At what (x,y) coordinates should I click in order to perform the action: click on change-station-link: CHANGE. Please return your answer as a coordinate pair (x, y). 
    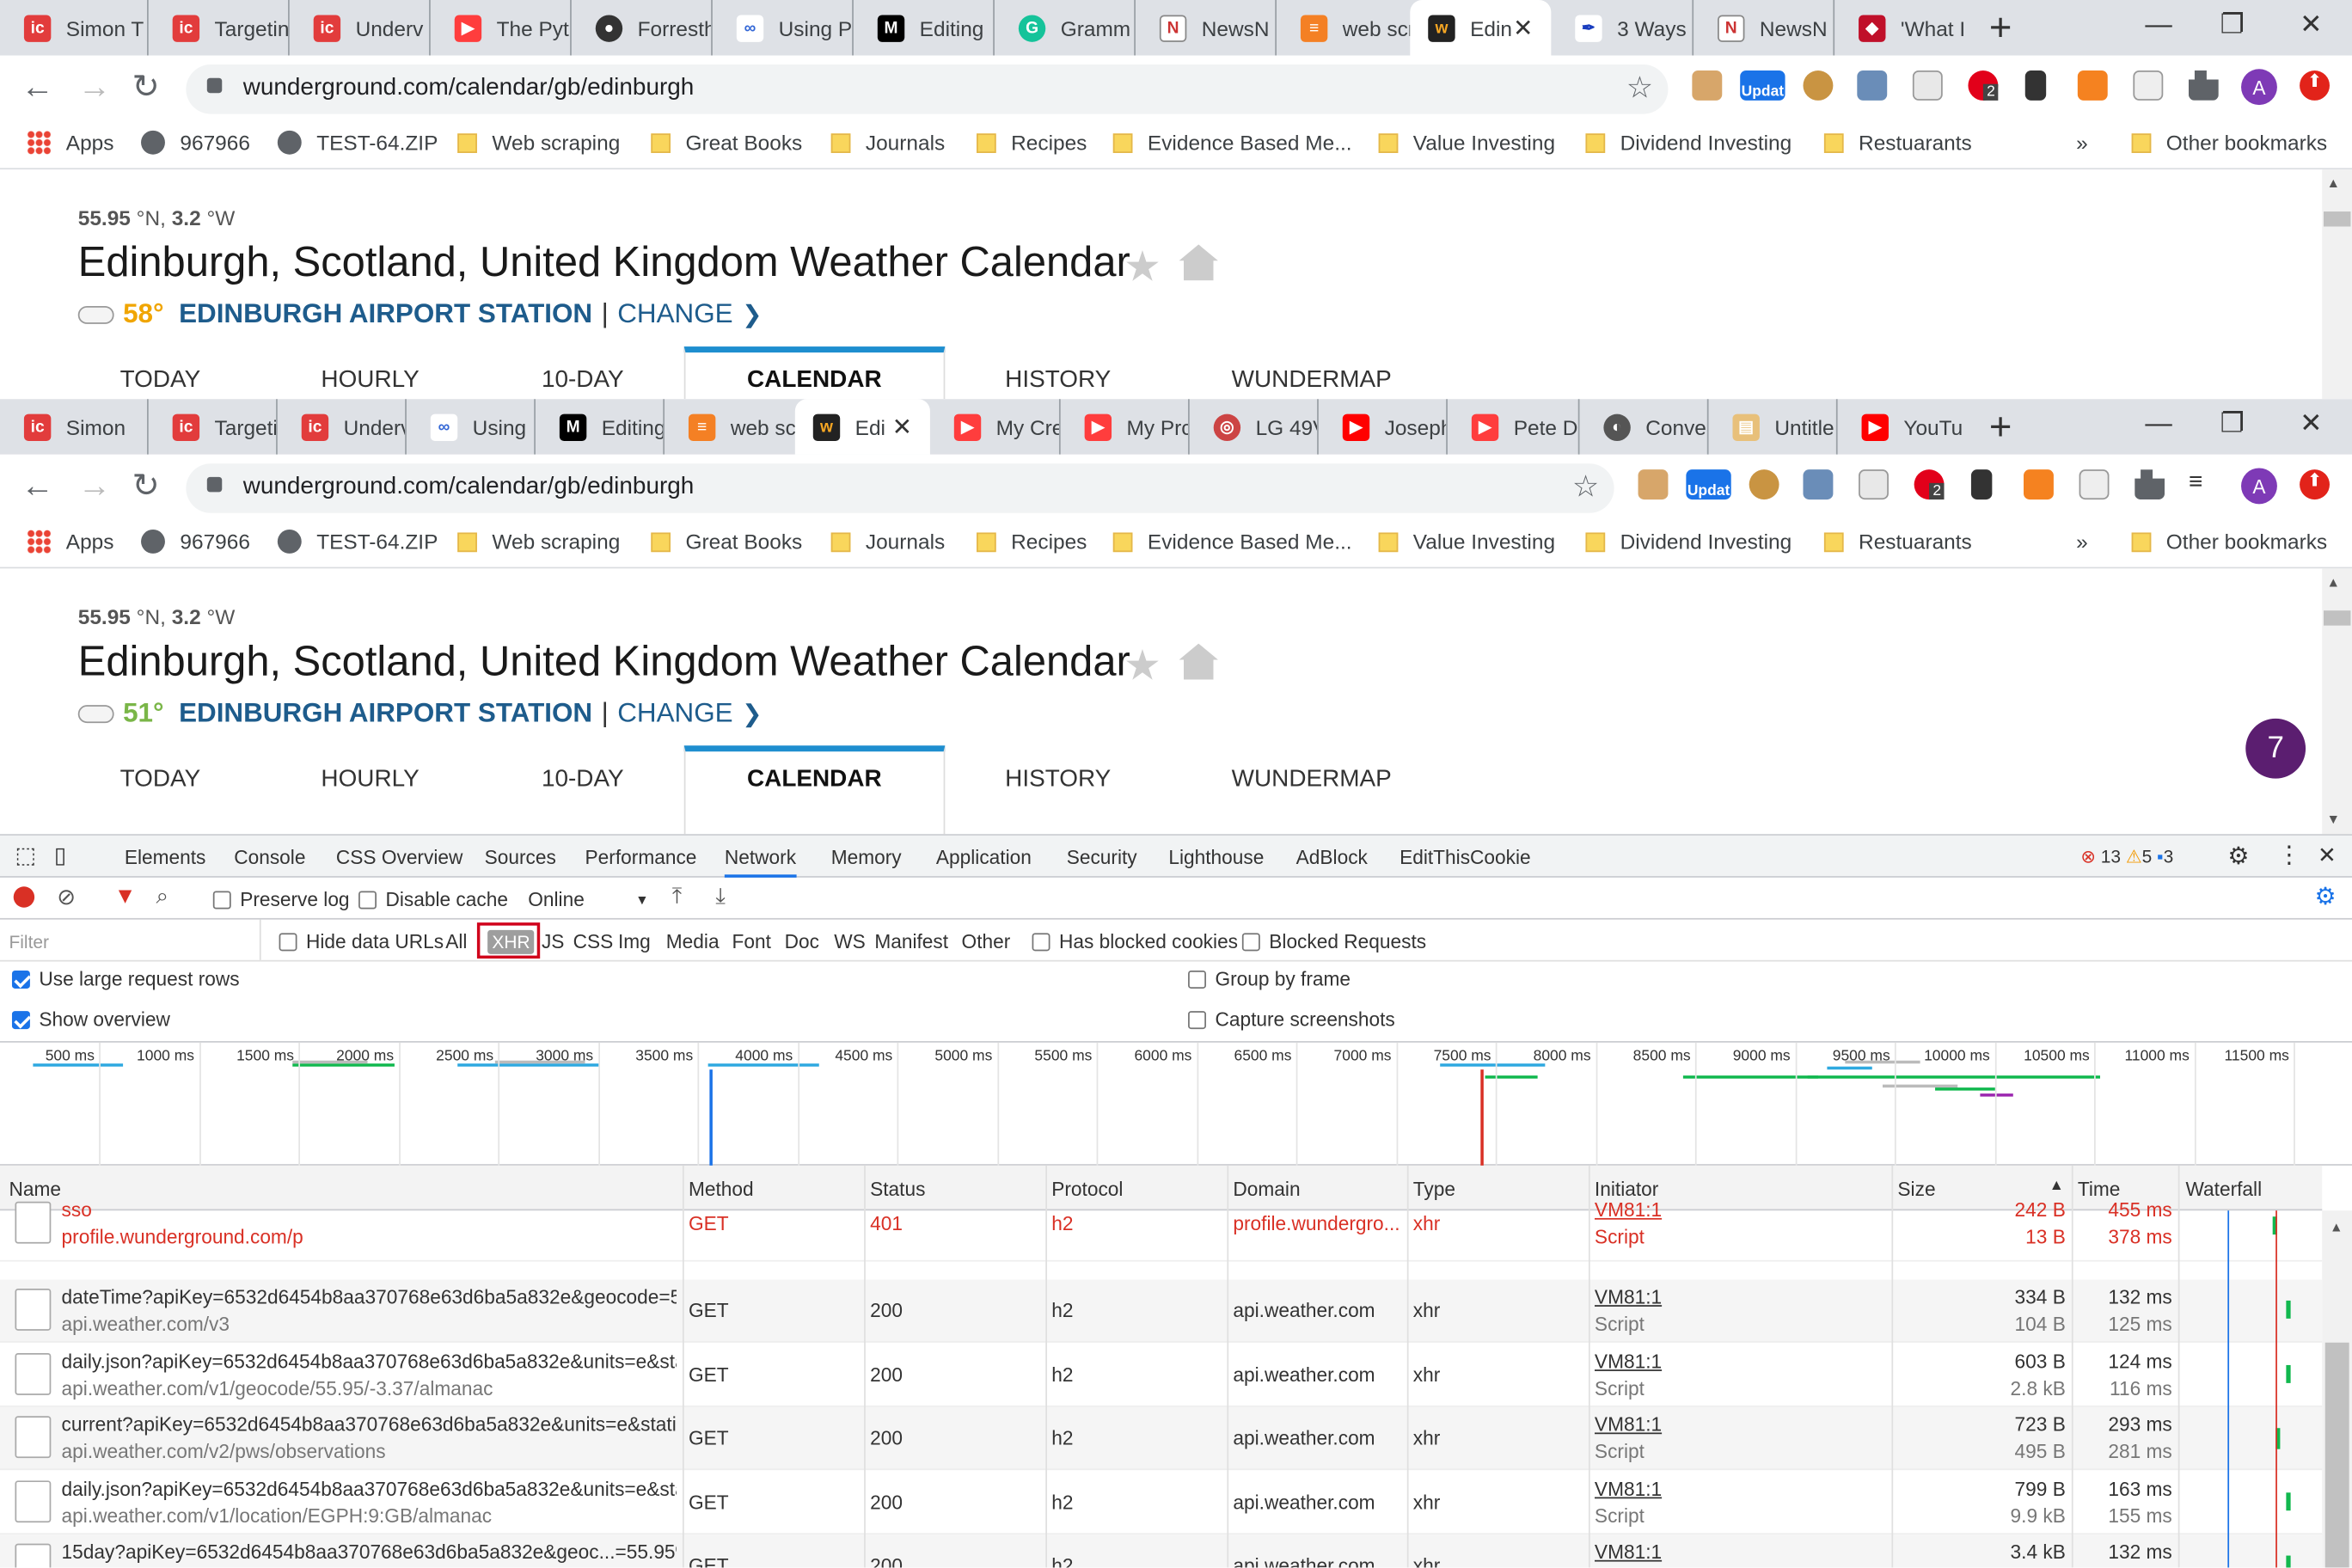
    Looking at the image, I should click on (674, 713).